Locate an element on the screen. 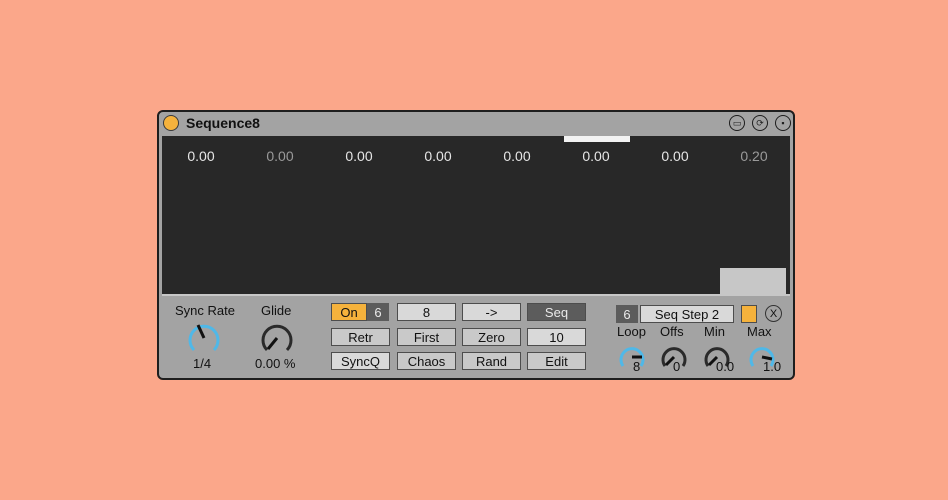 This screenshot has height=500, width=948. chaos-button: Chaos is located at coordinates (426, 361).